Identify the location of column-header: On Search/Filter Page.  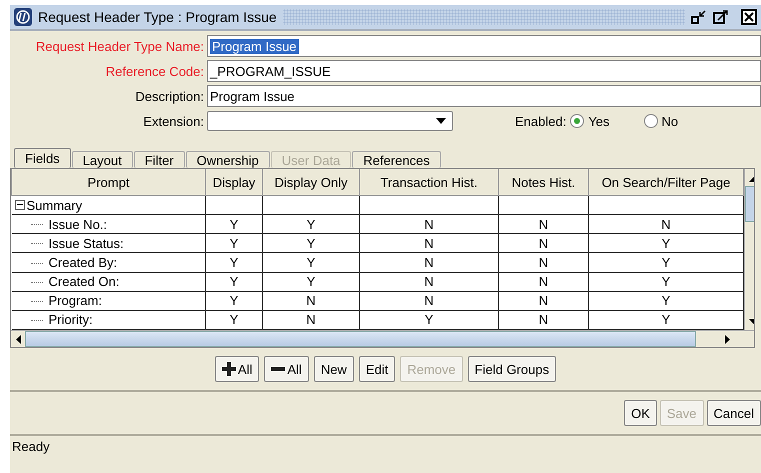
(666, 182).